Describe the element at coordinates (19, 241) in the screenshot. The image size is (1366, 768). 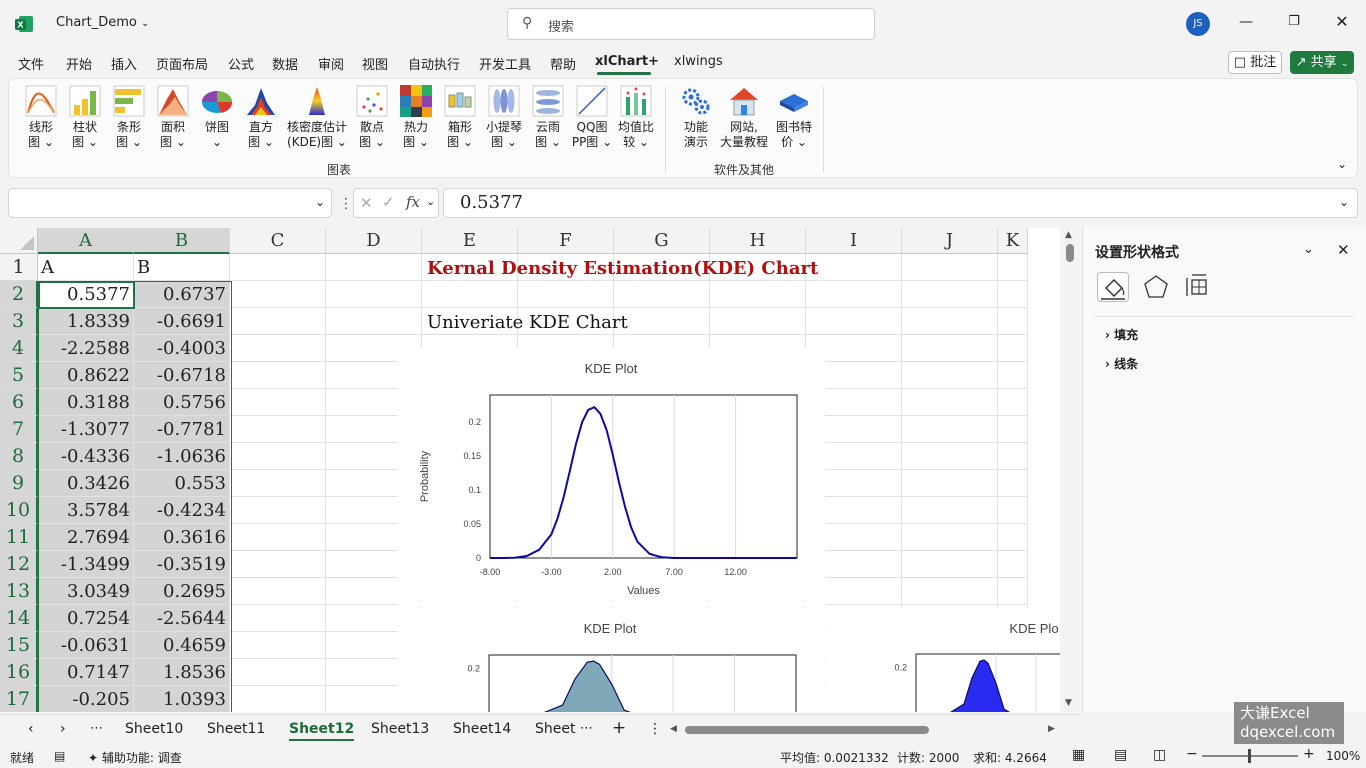
I see `select-all-corner` at that location.